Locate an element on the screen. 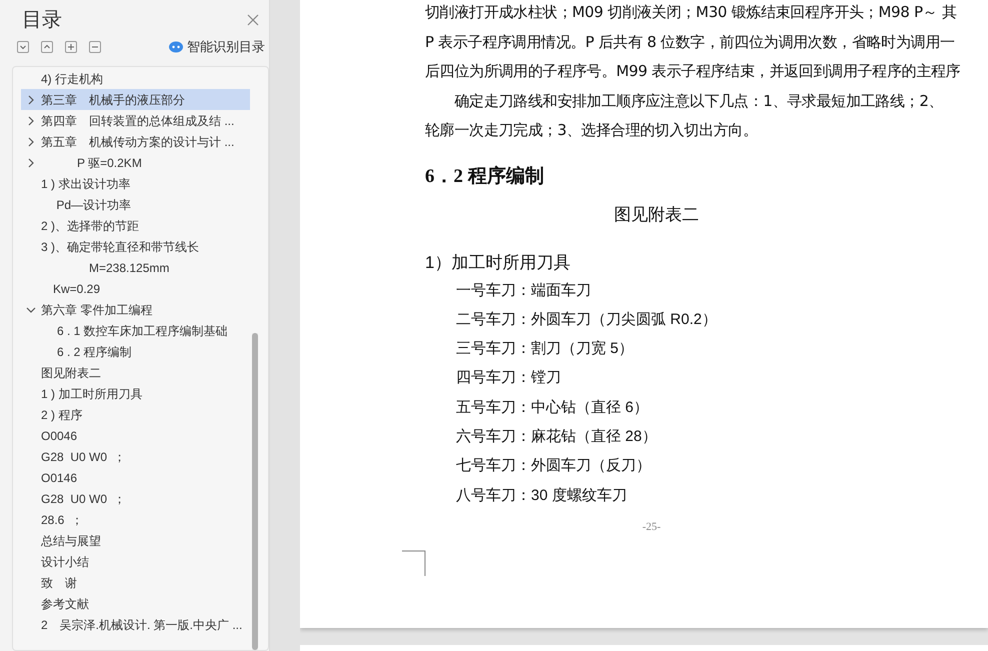 The image size is (988, 651). paragraph-line: 切削液打开成水柱状；M09 切削液关闭；M30 锻炼结束回程序开头；M98 P～ 其 is located at coordinates (691, 12).